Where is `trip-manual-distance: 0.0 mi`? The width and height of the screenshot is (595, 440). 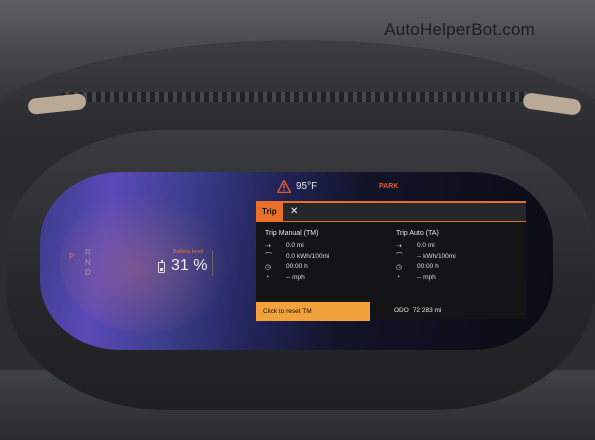 trip-manual-distance: 0.0 mi is located at coordinates (295, 245).